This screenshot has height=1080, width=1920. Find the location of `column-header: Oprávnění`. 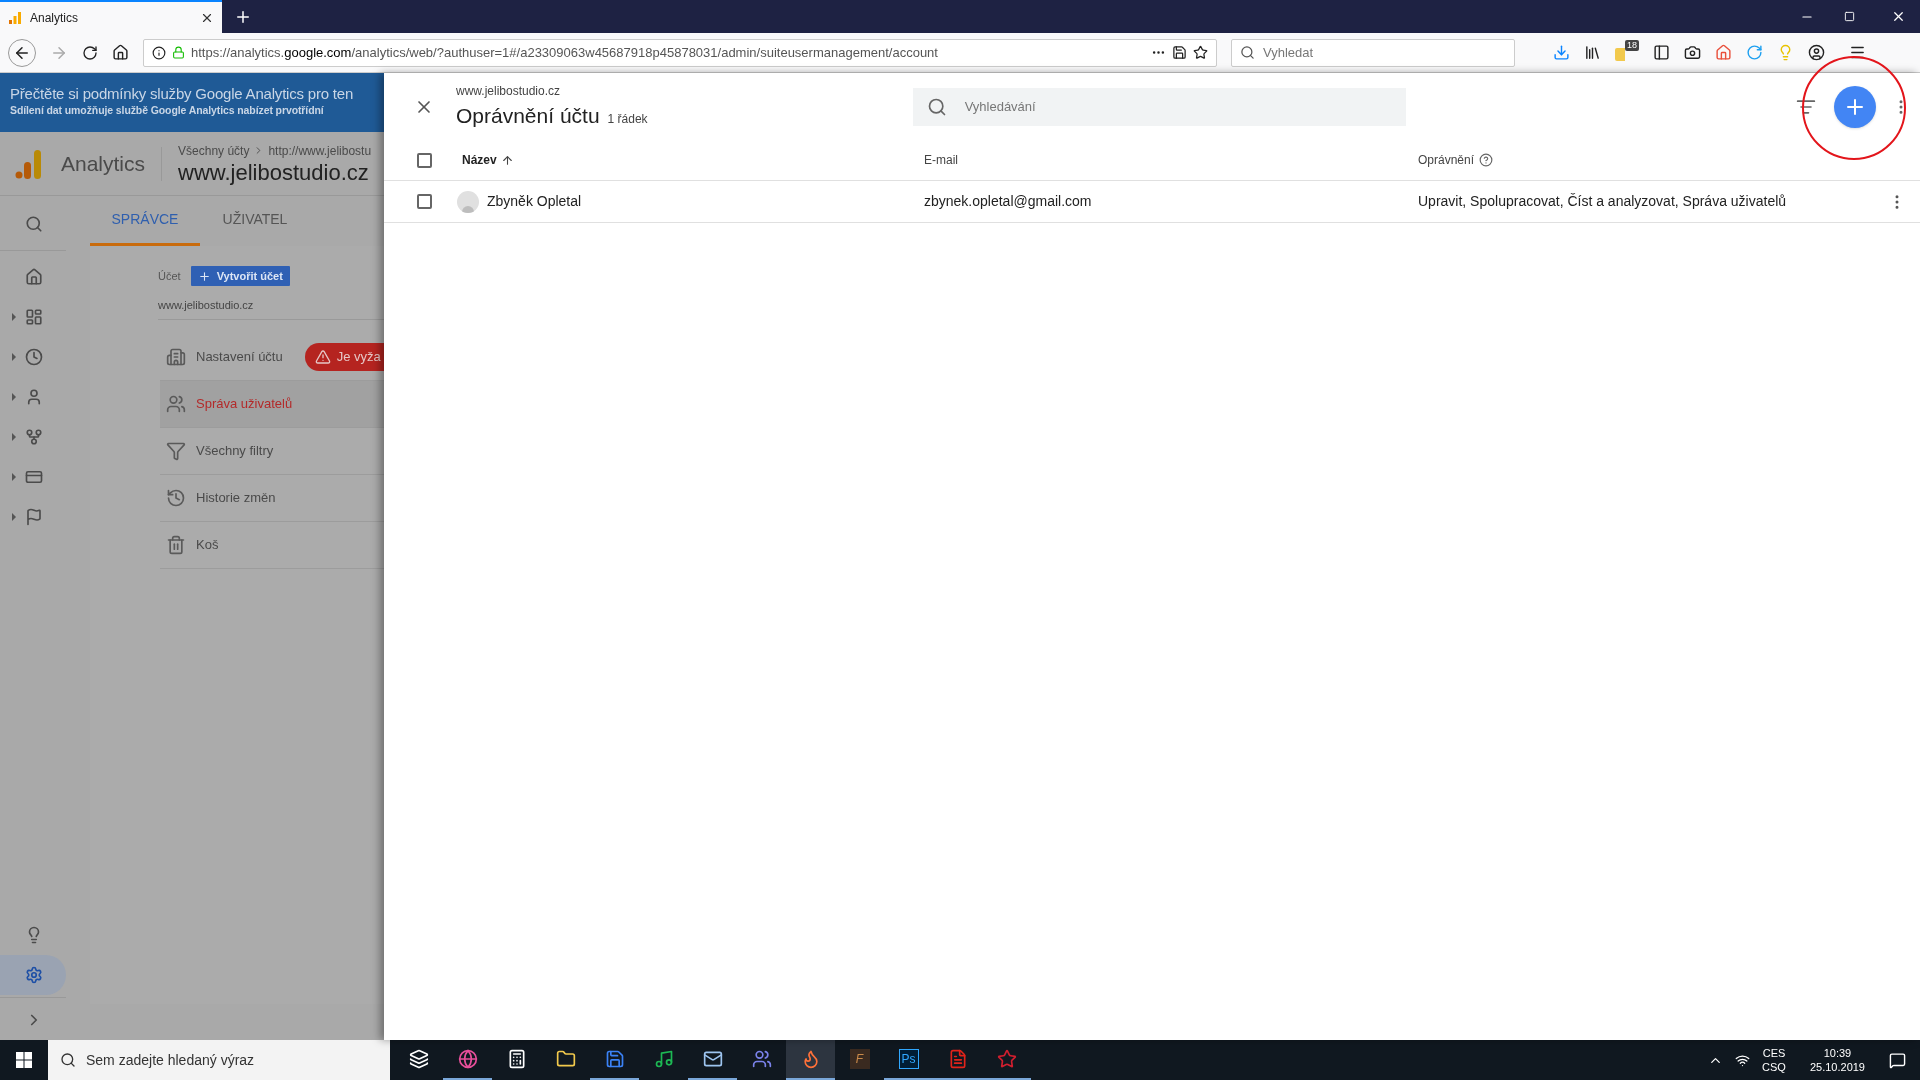

column-header: Oprávnění is located at coordinates (1446, 160).